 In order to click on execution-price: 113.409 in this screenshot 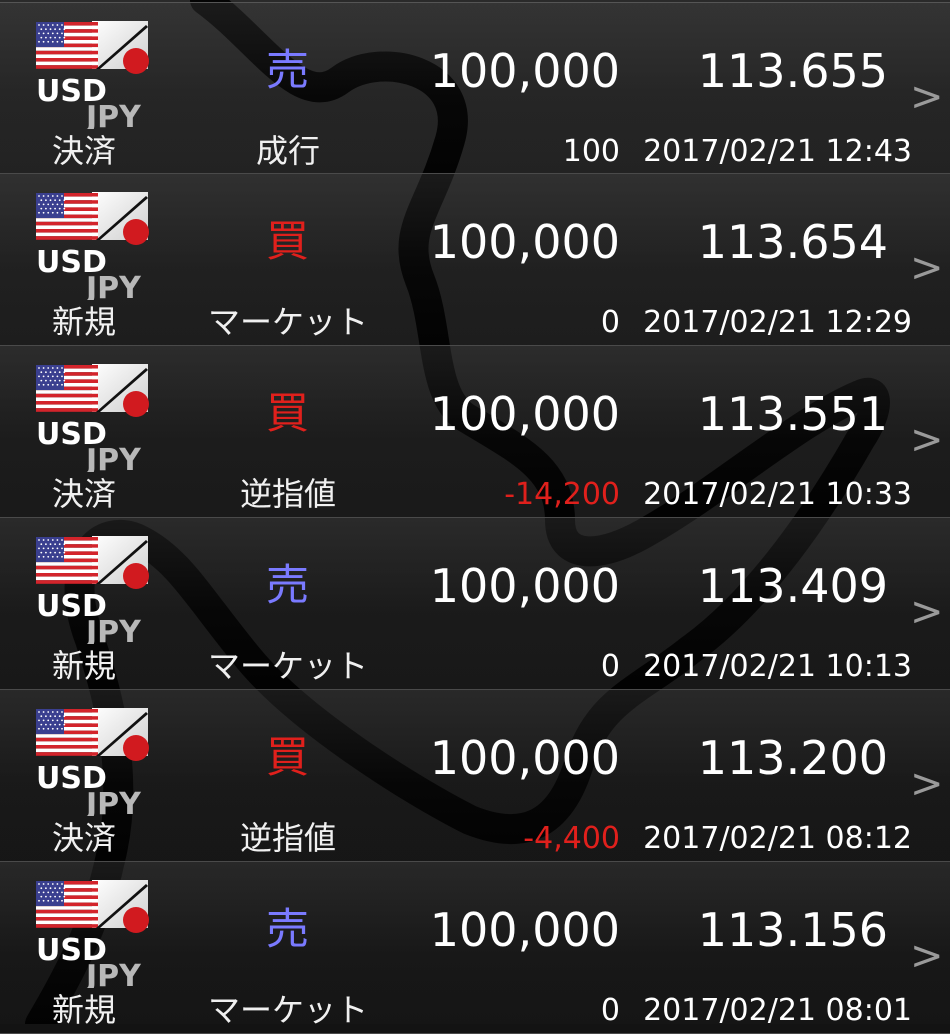, I will do `click(792, 586)`.